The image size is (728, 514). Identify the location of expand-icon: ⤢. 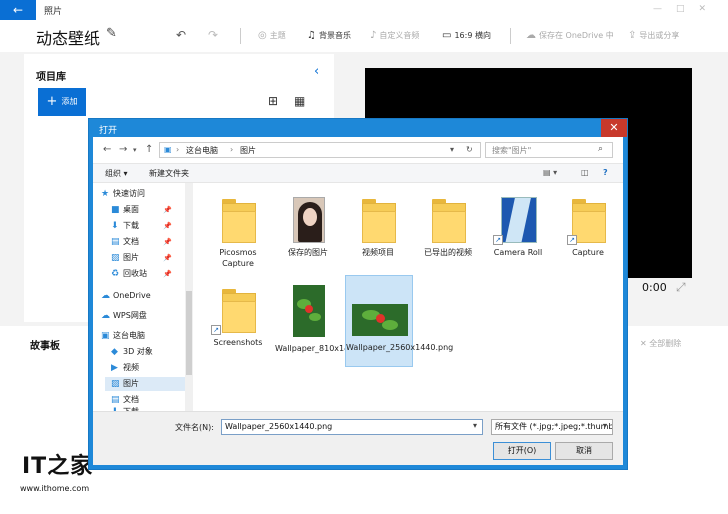
(681, 287).